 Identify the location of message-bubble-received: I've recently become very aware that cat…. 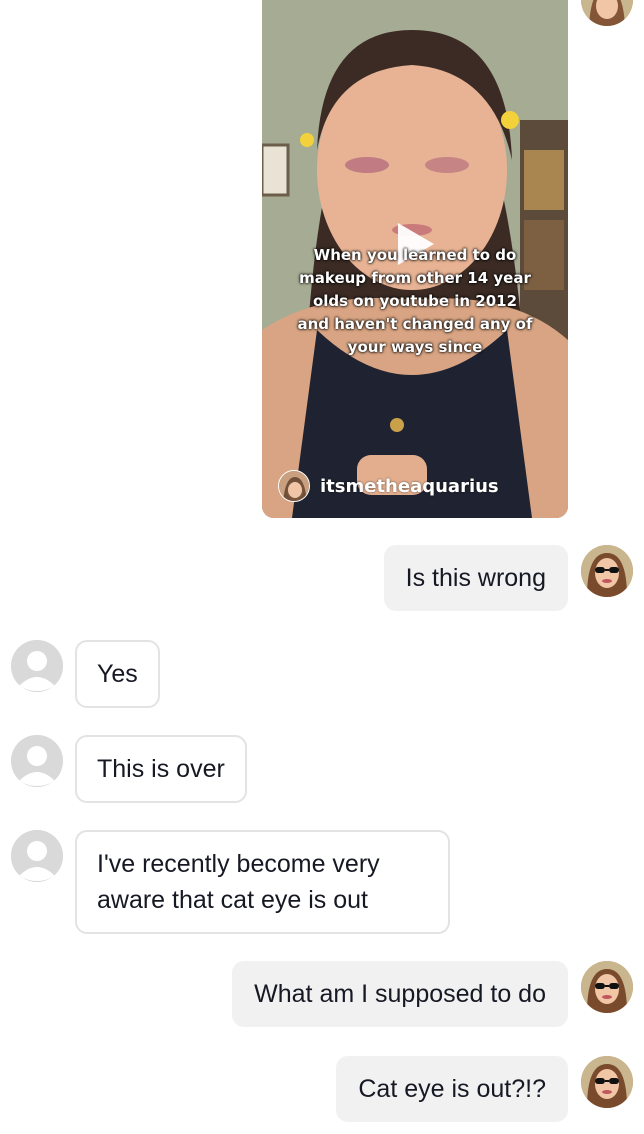
(262, 882).